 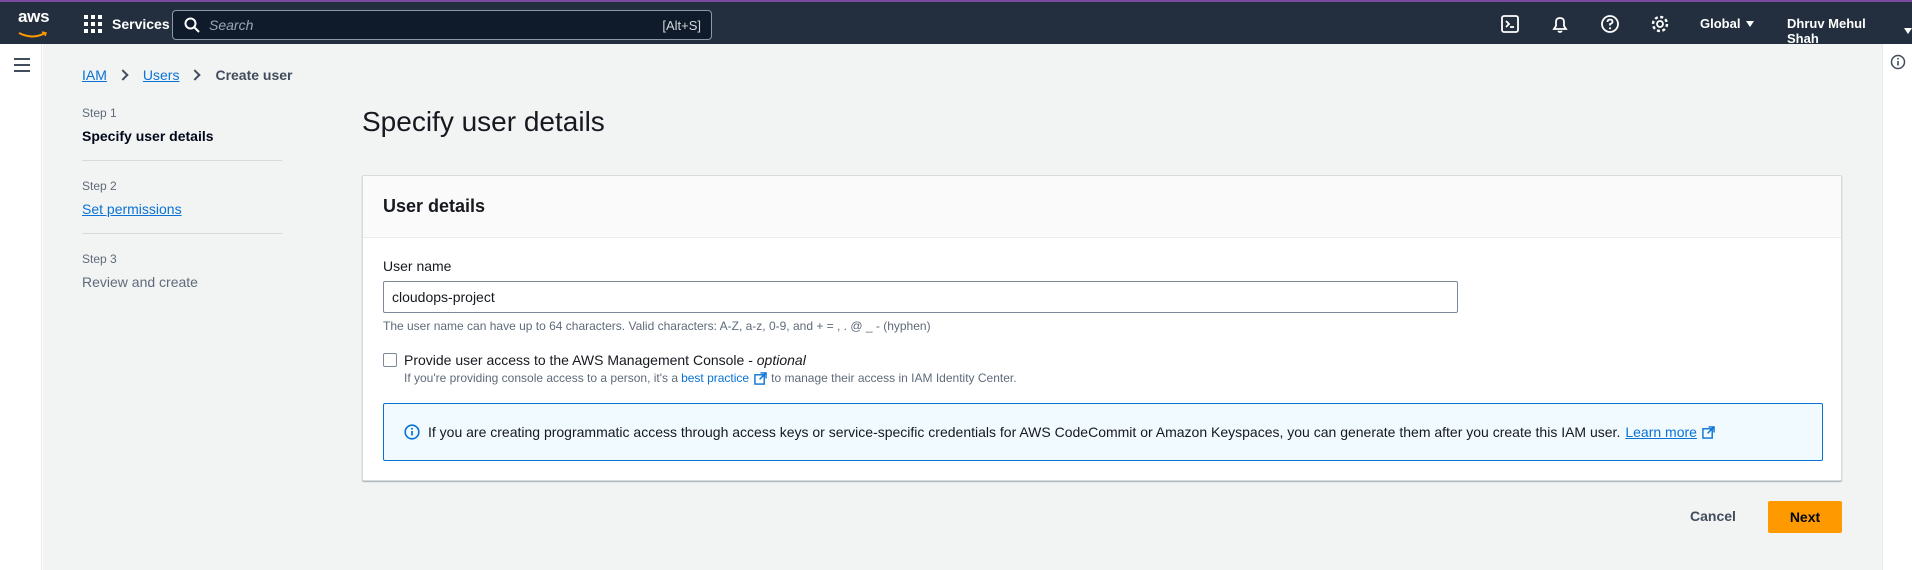 I want to click on breadcrumb: IAM Users Create user, so click(x=187, y=75).